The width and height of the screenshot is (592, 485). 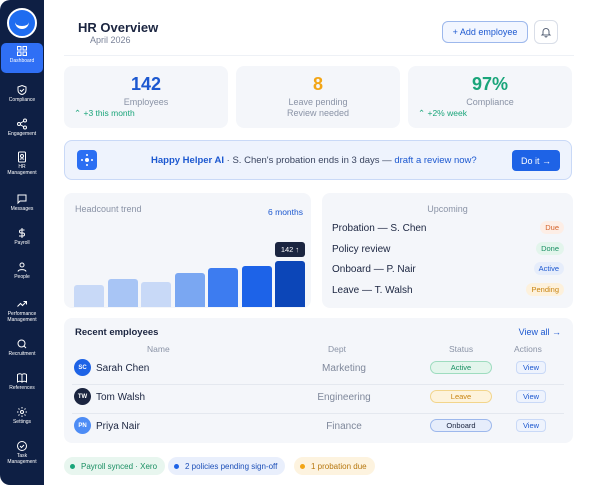 I want to click on chip-label: 2 policies pending sign-off, so click(x=231, y=466).